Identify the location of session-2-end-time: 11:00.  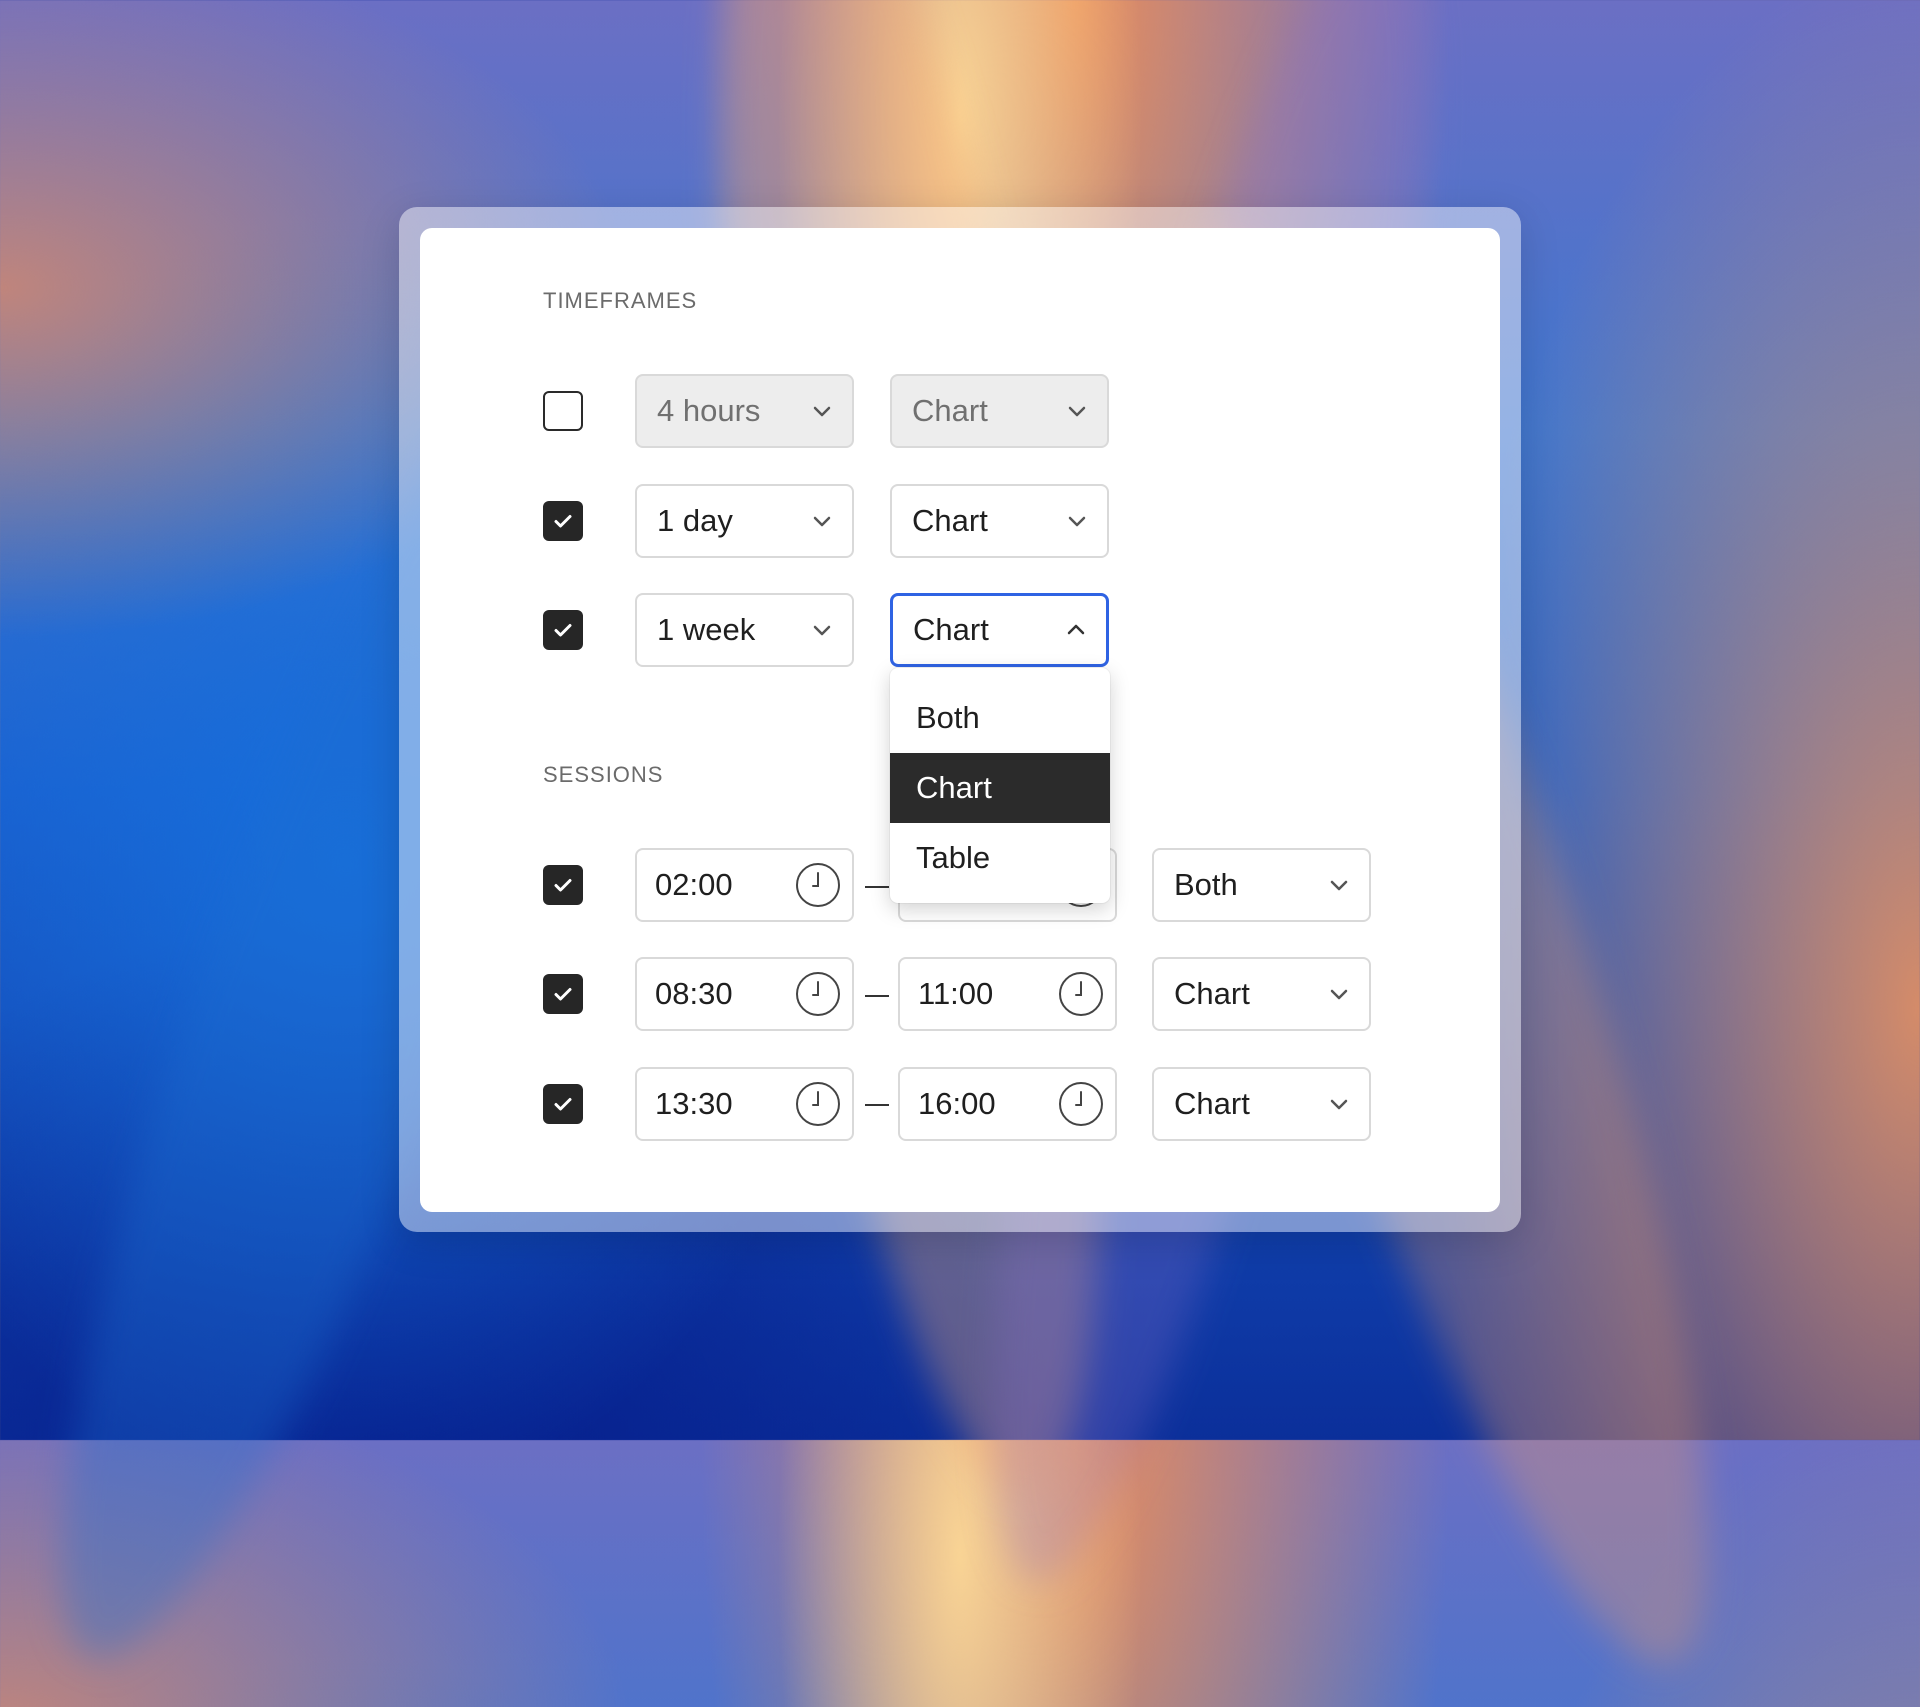
(1007, 994).